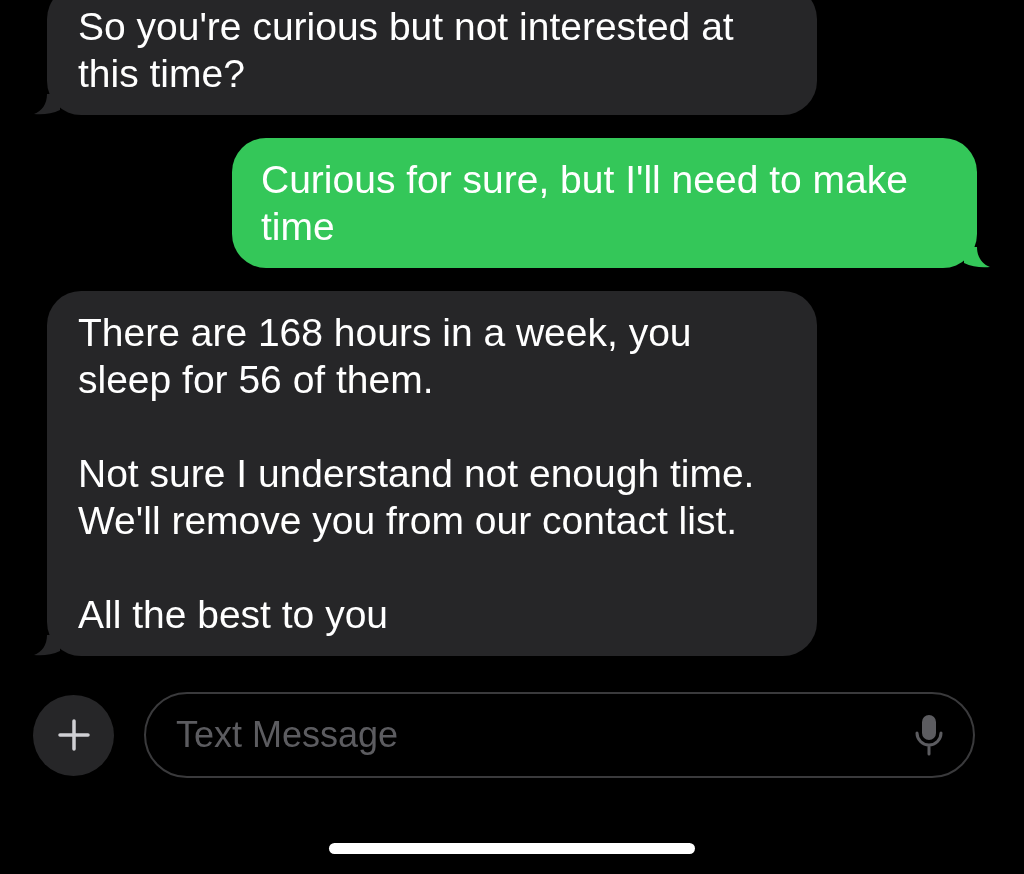  What do you see at coordinates (929, 735) in the screenshot?
I see `microphone-icon` at bounding box center [929, 735].